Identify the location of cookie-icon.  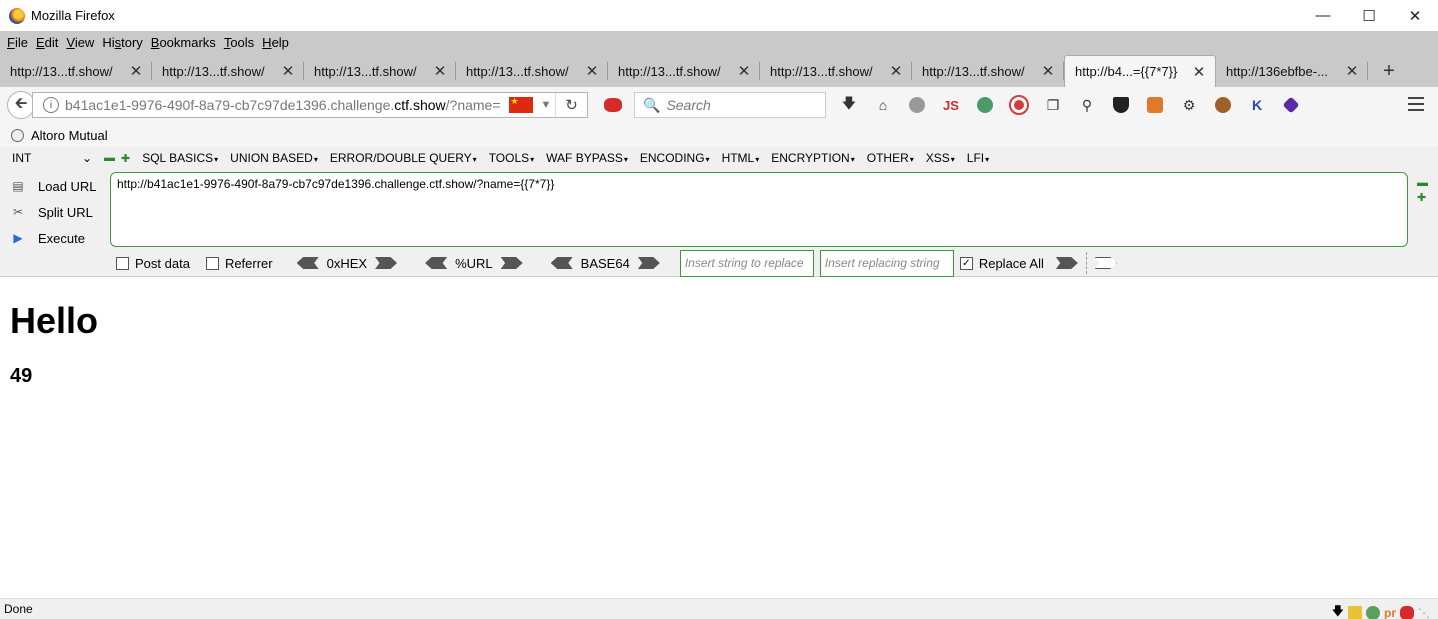
(1223, 105).